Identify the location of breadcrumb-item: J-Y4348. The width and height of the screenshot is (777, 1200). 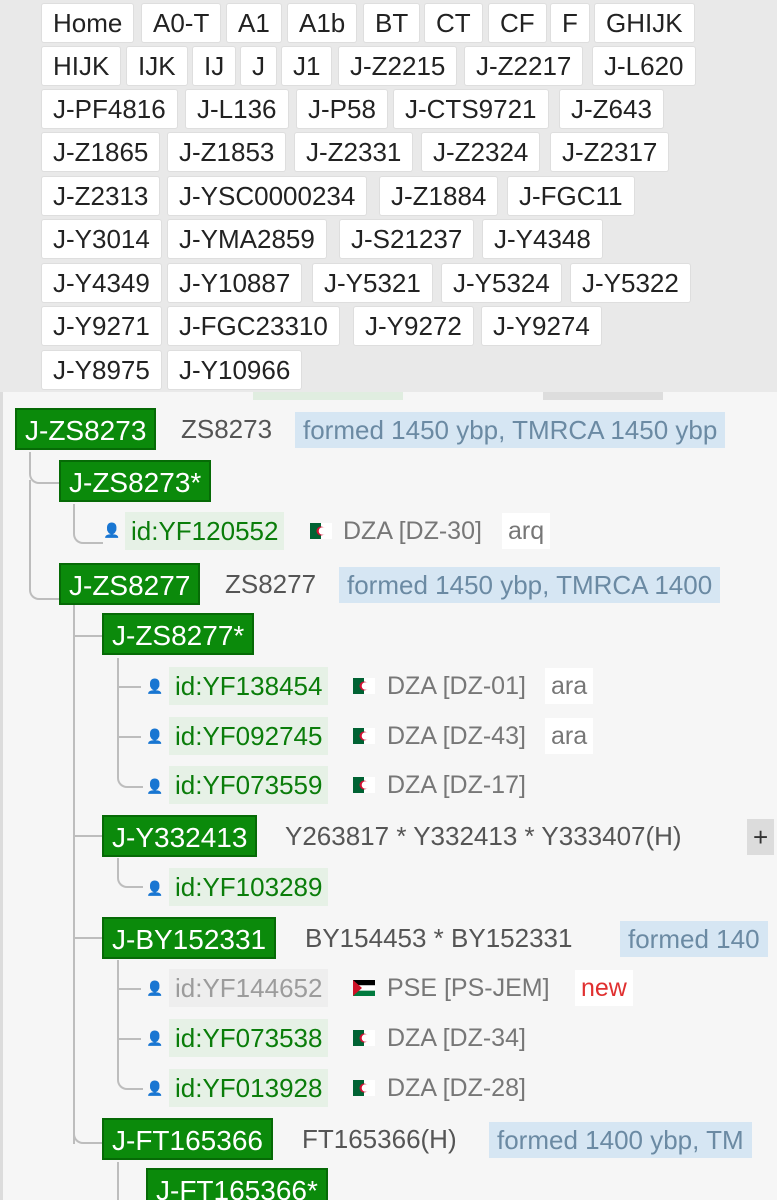
(542, 239).